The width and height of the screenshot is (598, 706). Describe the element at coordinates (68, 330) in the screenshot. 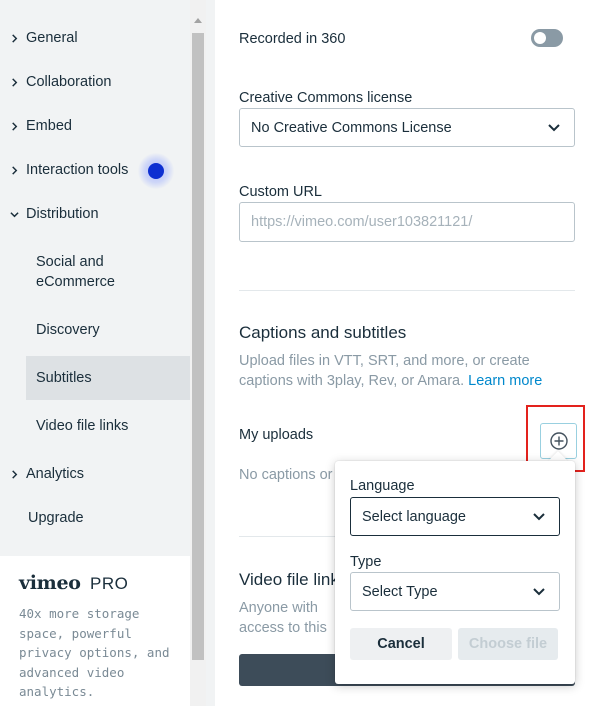

I see `sidebar-subitem-label: Discovery` at that location.